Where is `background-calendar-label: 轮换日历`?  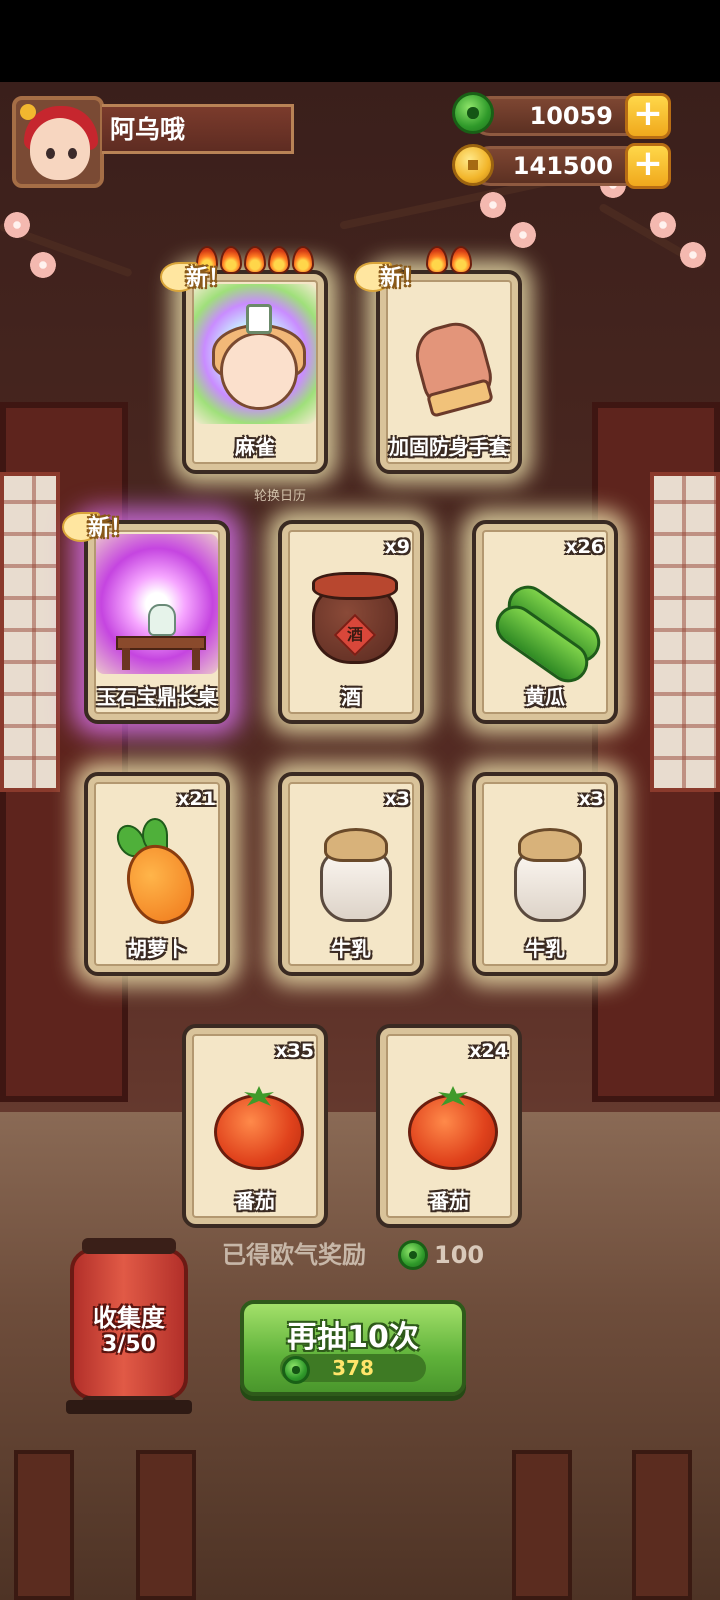
background-calendar-label: 轮换日历 is located at coordinates (279, 496).